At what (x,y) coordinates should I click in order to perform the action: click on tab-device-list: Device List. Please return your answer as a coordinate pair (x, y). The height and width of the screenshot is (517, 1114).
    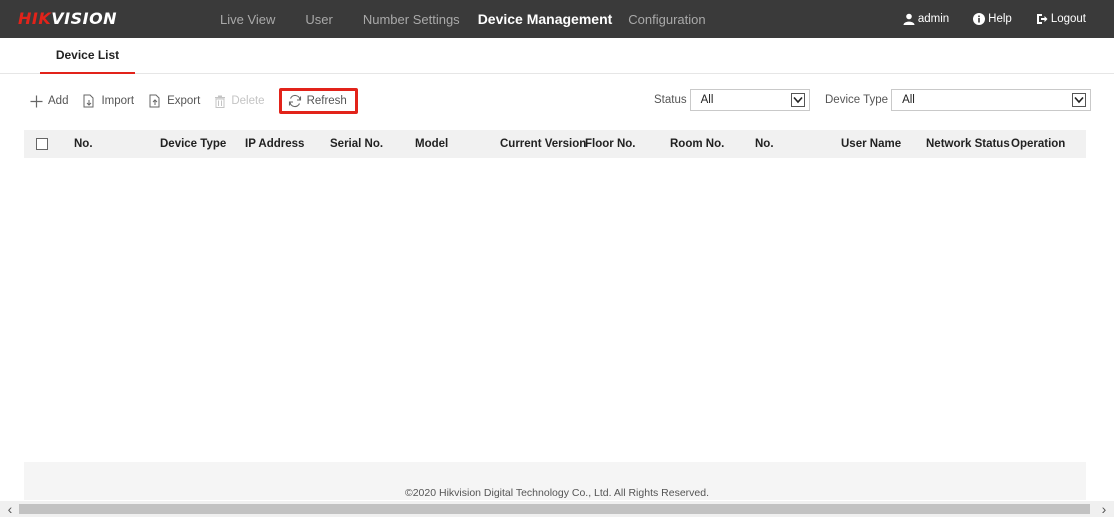
    Looking at the image, I should click on (87, 56).